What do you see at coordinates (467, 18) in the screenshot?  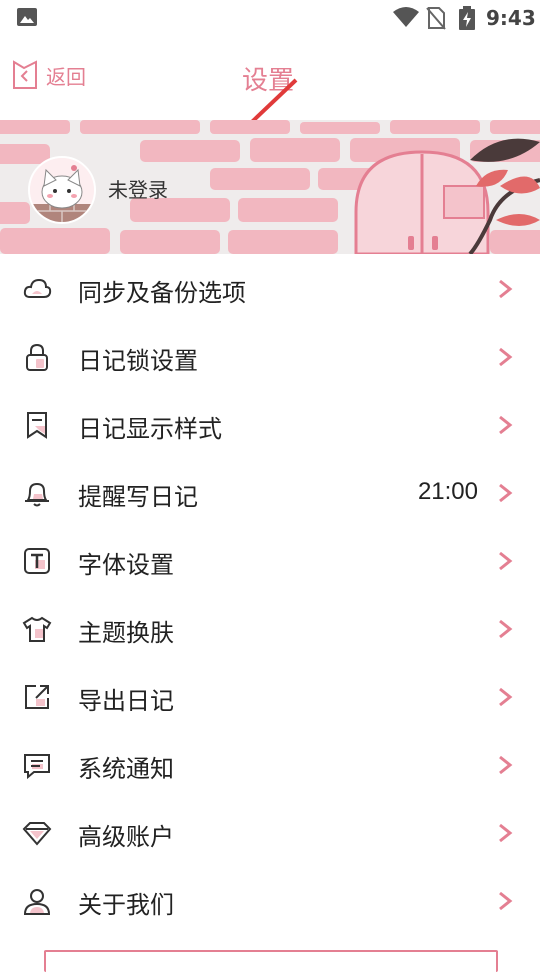 I see `battery-charging-icon` at bounding box center [467, 18].